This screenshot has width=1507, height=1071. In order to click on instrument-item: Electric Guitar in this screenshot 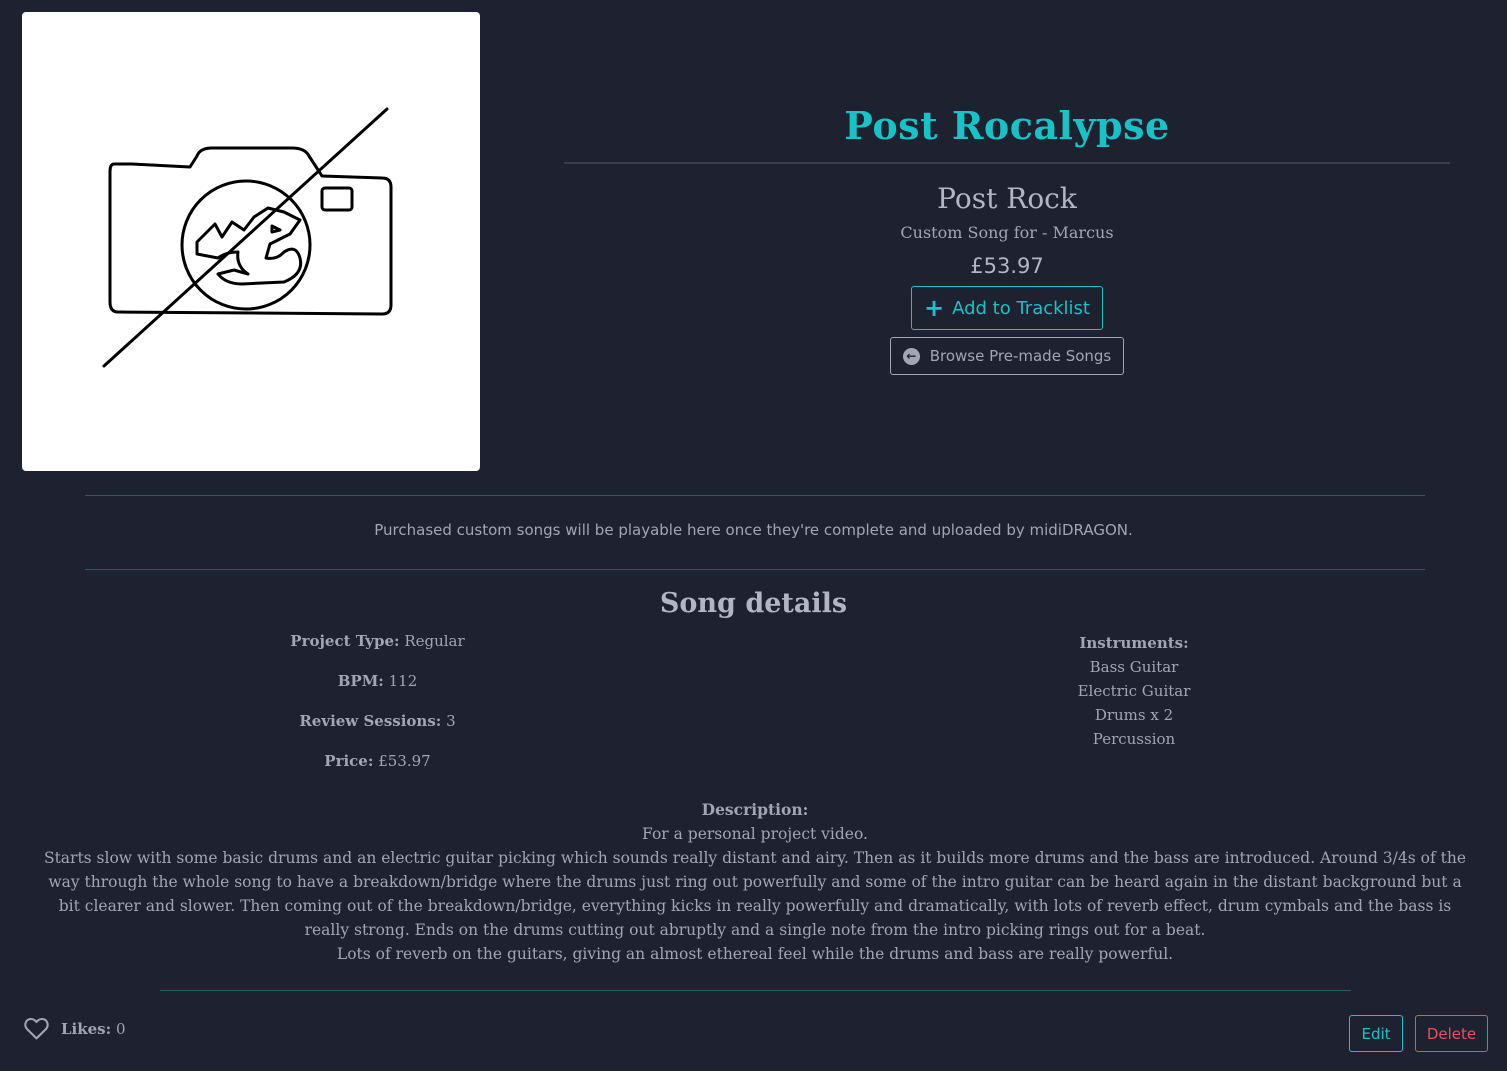, I will do `click(1134, 691)`.